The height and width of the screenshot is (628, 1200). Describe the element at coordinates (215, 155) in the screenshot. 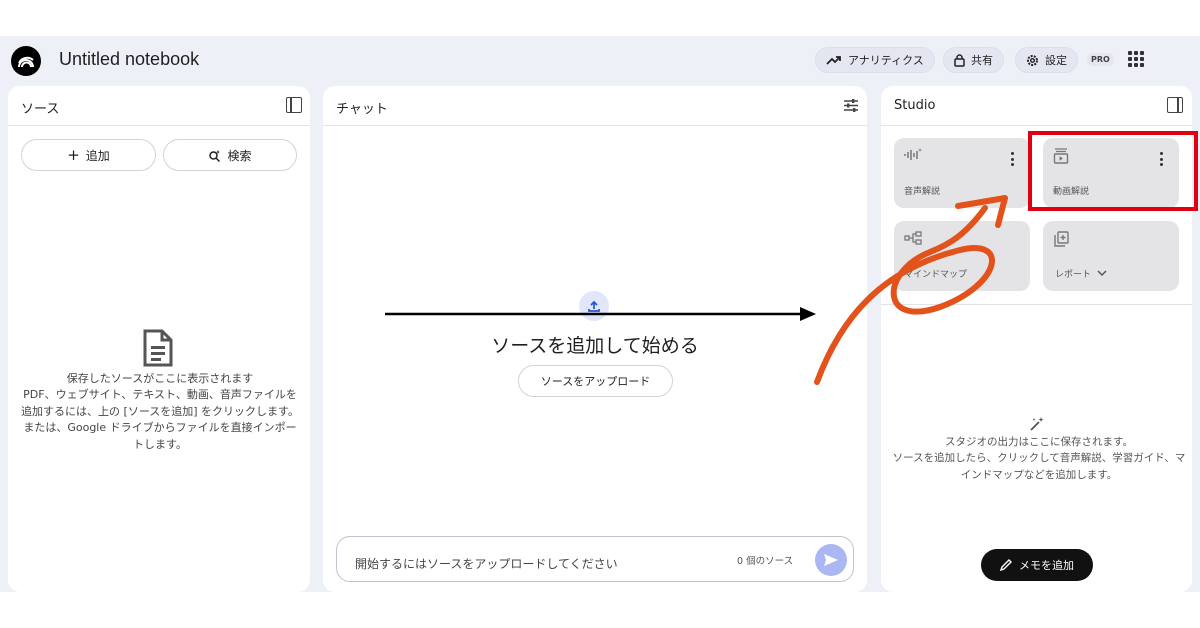

I see `search-sparkle-icon` at that location.